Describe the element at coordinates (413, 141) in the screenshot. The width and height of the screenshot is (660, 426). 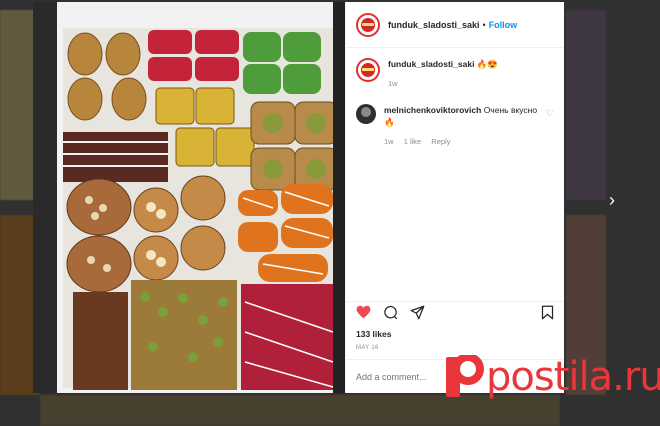
I see `comment-likes: 1 like` at that location.